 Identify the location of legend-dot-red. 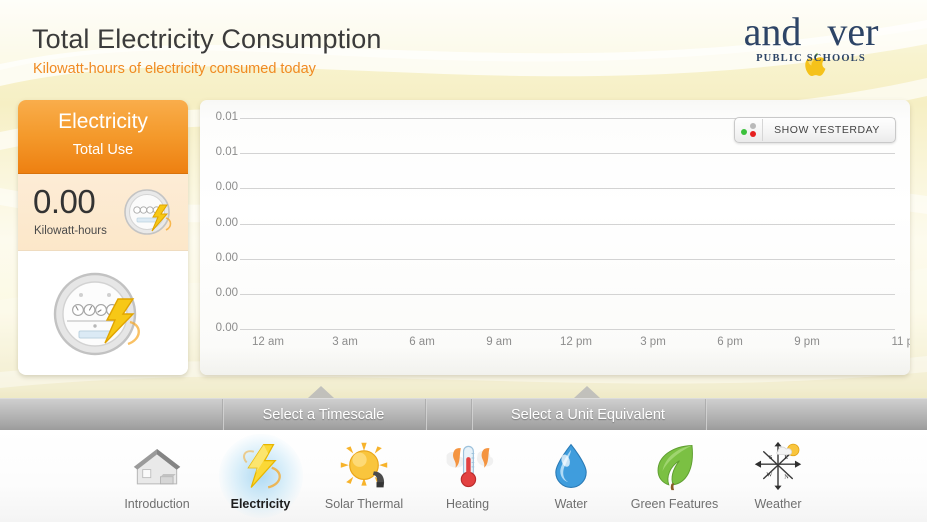
(753, 134).